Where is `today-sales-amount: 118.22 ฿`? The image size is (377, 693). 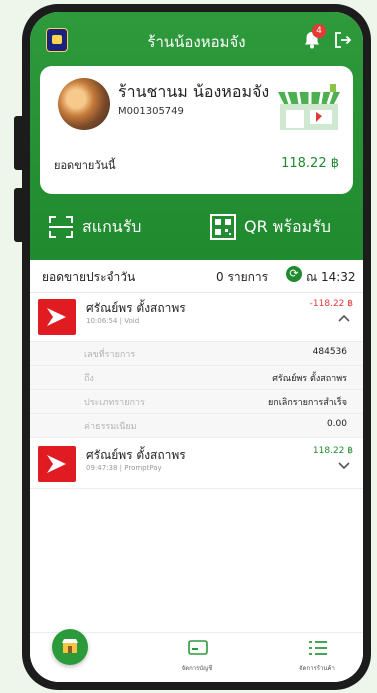 today-sales-amount: 118.22 ฿ is located at coordinates (310, 163).